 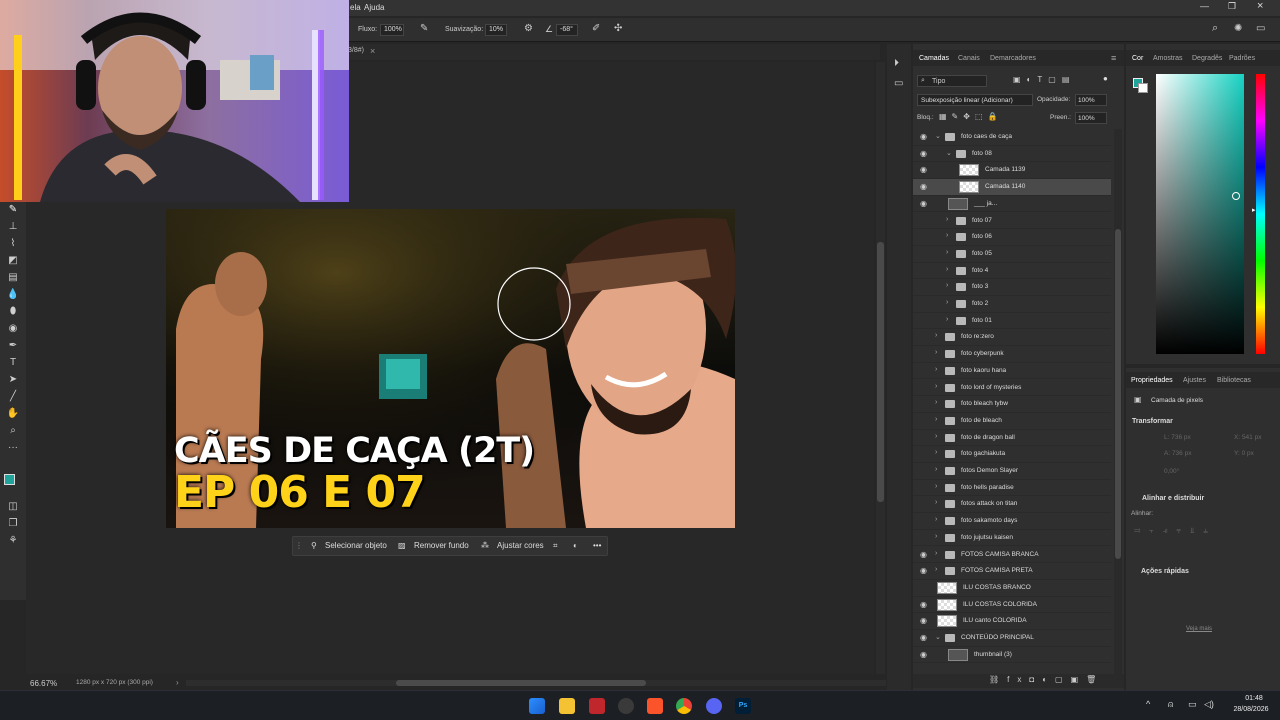 What do you see at coordinates (1260, 28) in the screenshot?
I see `workspace-icon: ▭` at bounding box center [1260, 28].